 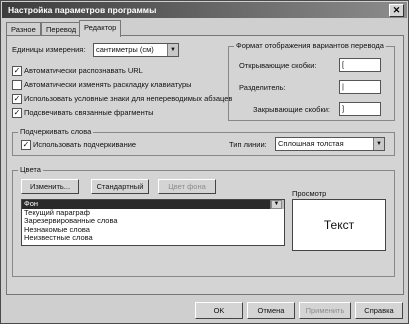 What do you see at coordinates (262, 87) in the screenshot?
I see `separator-label: Разделитель:` at bounding box center [262, 87].